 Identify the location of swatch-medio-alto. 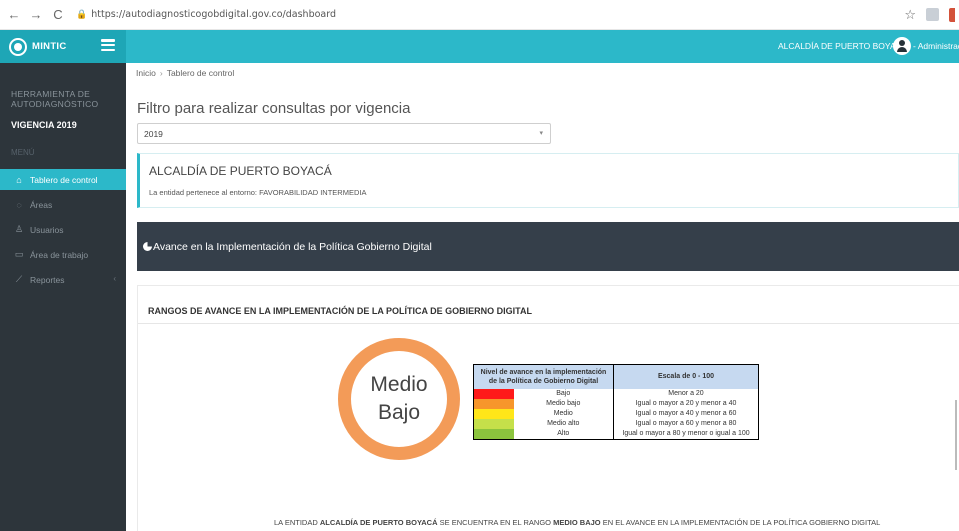
(493, 423).